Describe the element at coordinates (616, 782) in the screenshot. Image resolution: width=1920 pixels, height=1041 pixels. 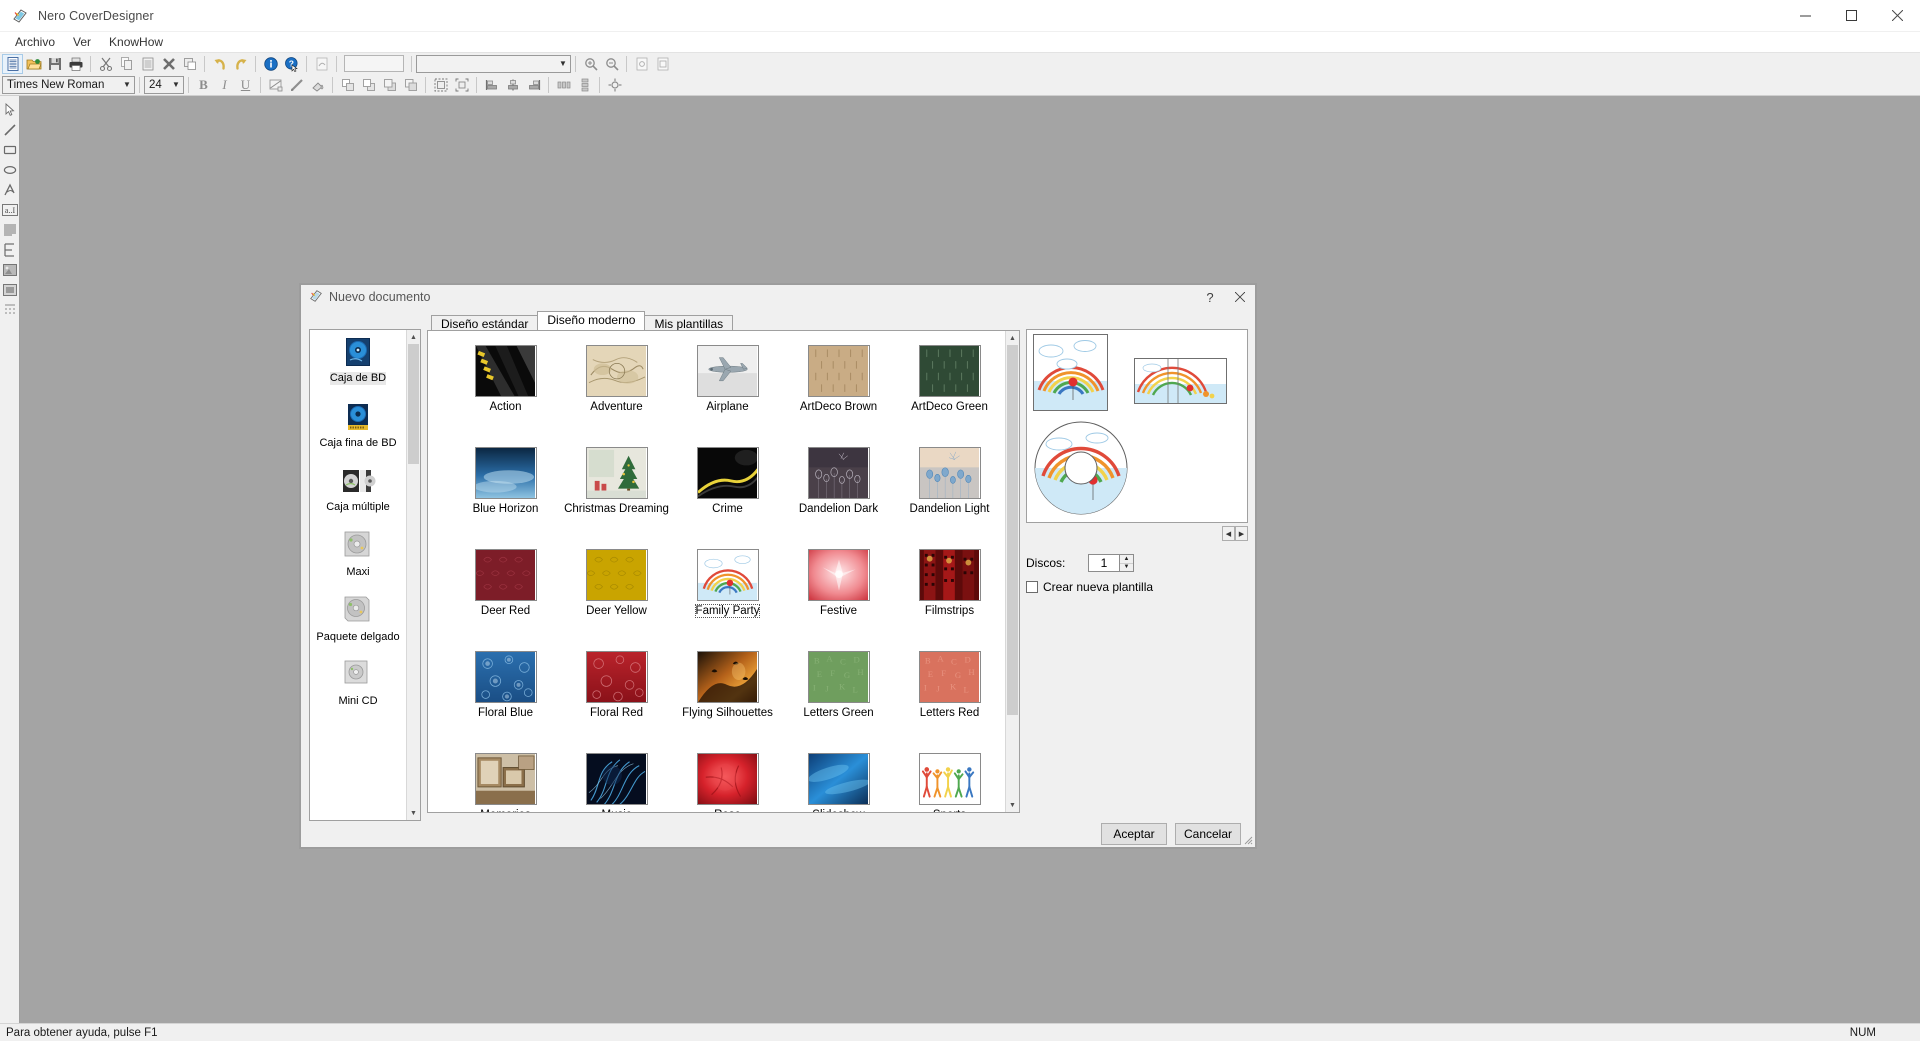
I see `template-music: Music` at that location.